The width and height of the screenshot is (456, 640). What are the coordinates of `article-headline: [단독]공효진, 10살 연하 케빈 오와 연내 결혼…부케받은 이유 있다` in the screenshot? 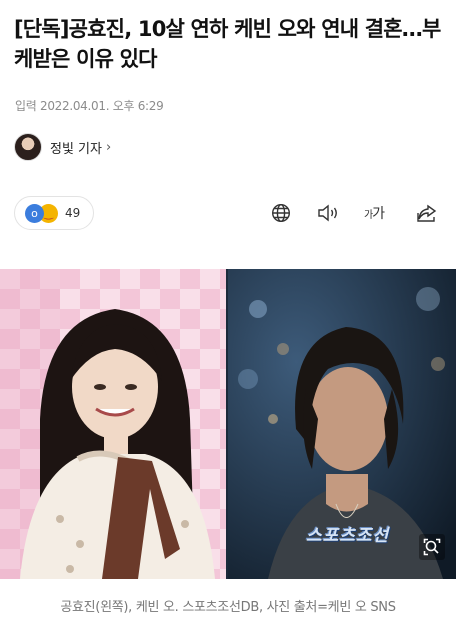 It's located at (227, 44).